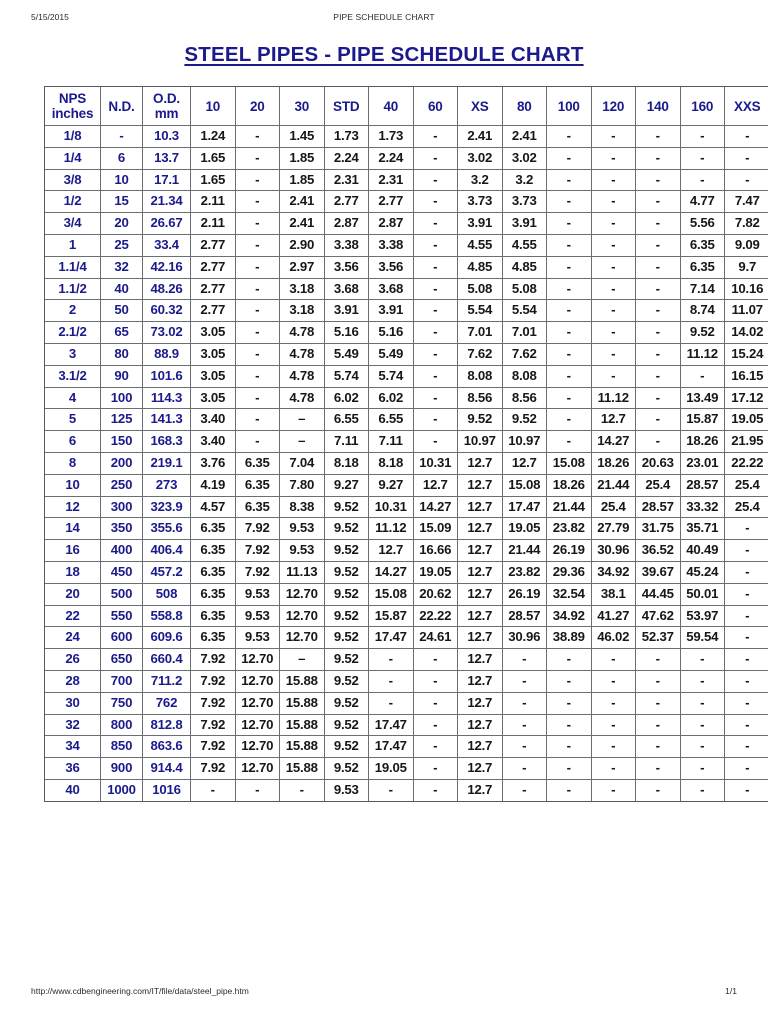 Image resolution: width=768 pixels, height=1024 pixels. Describe the element at coordinates (524, 106) in the screenshot. I see `column-header-80: 80` at that location.